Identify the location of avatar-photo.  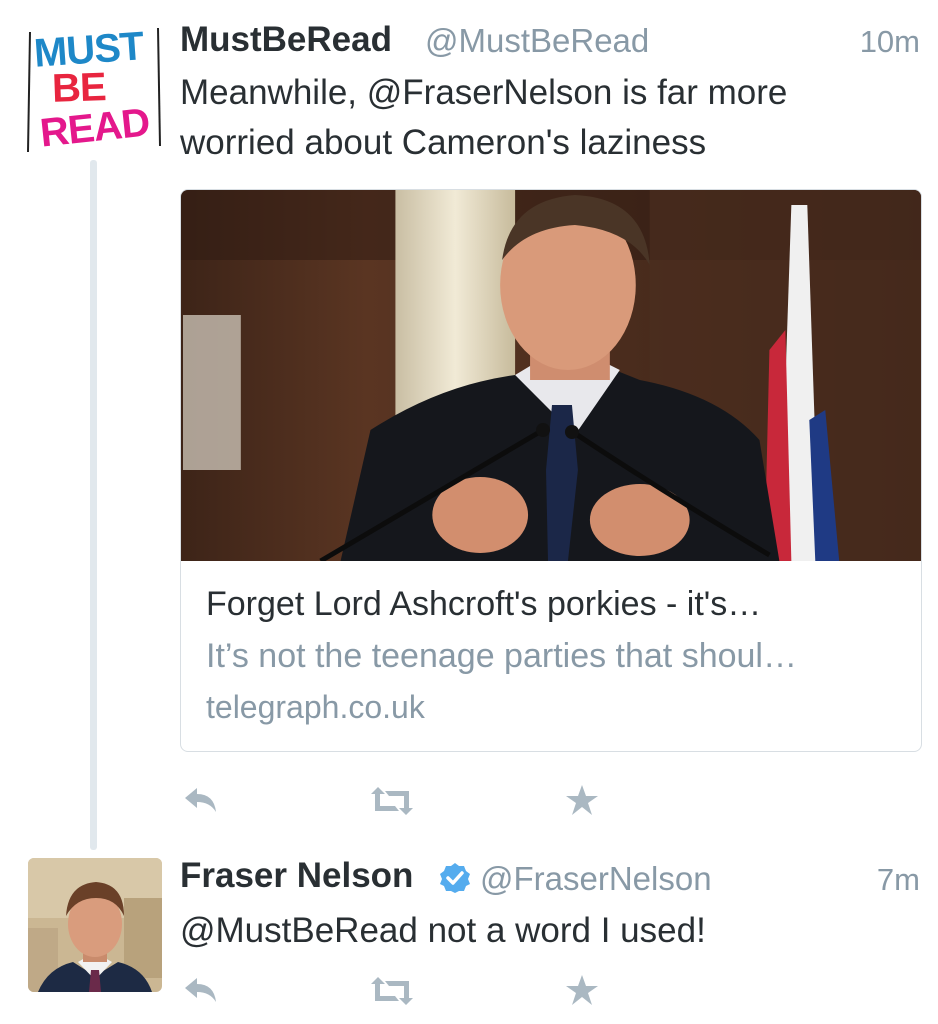
(95, 925).